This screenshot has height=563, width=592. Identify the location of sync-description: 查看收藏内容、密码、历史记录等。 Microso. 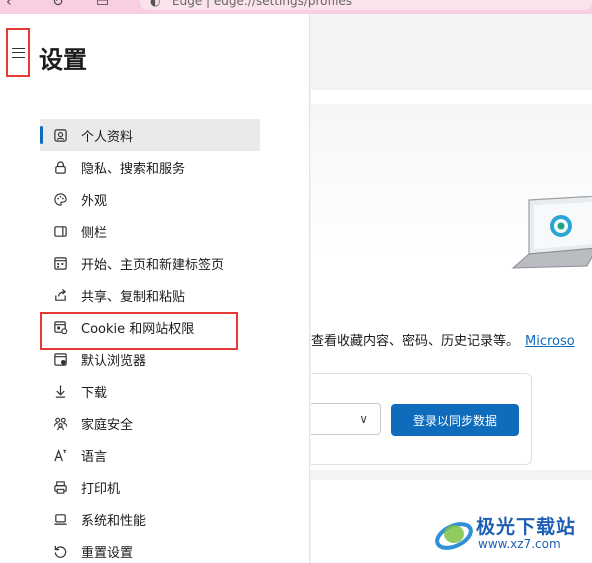
(443, 339).